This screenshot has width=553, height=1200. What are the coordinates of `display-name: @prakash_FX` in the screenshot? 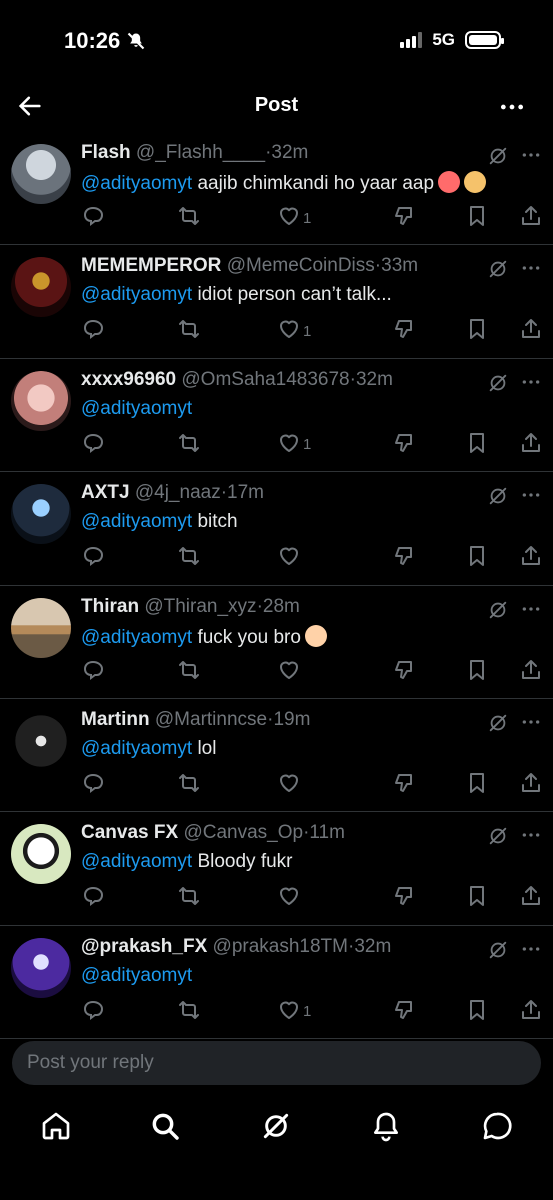 It's located at (144, 946).